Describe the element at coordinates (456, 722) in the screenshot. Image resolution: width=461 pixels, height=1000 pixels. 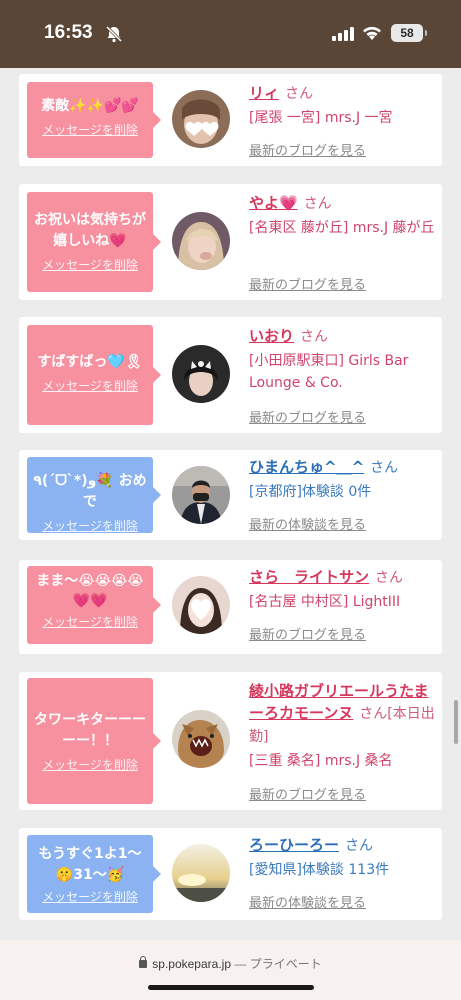
I see `scrollbar` at that location.